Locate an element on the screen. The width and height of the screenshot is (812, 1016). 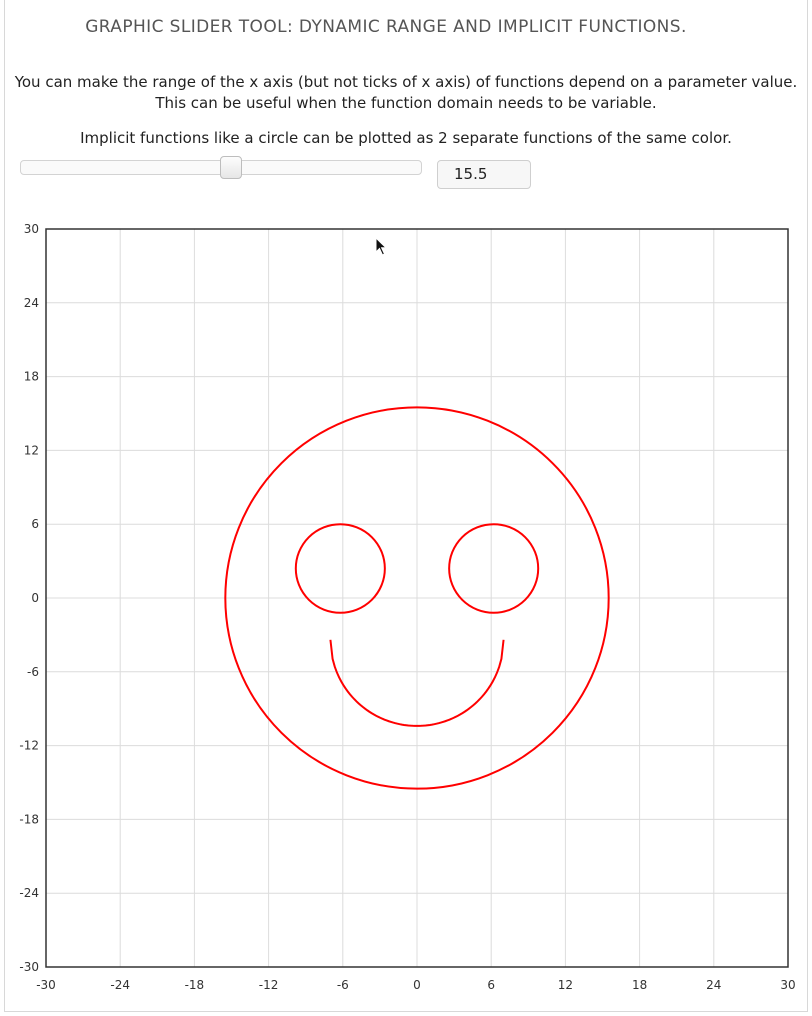
y-tick-label: -24 is located at coordinates (29, 893).